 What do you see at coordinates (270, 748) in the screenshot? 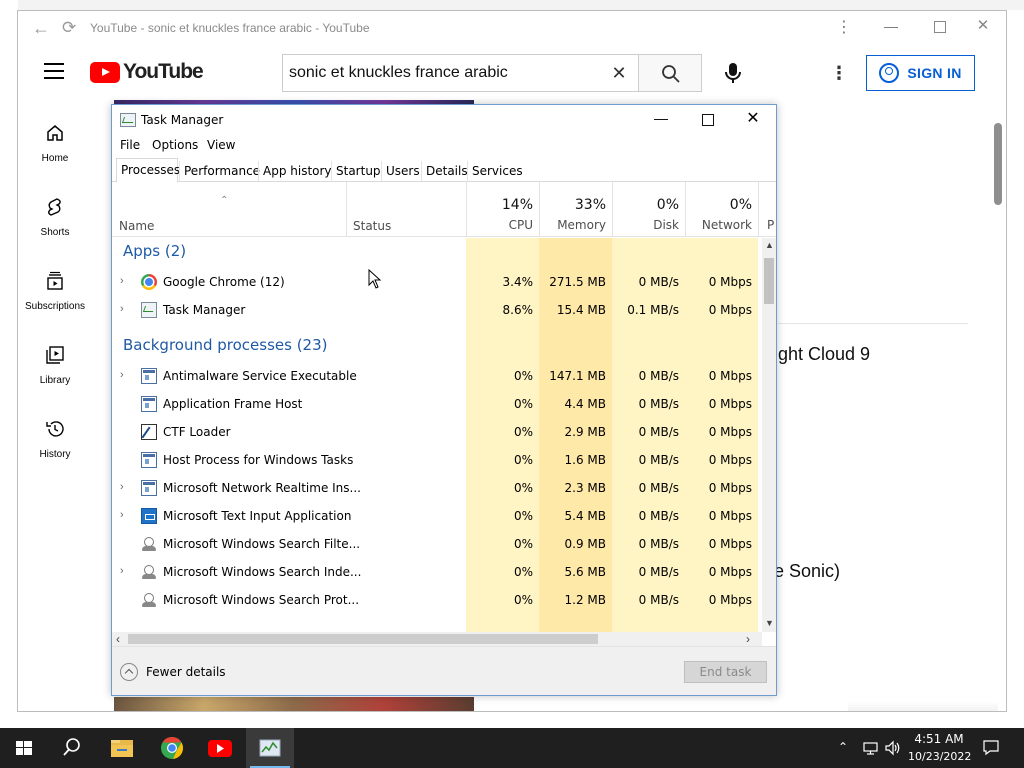
I see `taskbar-task-manager` at bounding box center [270, 748].